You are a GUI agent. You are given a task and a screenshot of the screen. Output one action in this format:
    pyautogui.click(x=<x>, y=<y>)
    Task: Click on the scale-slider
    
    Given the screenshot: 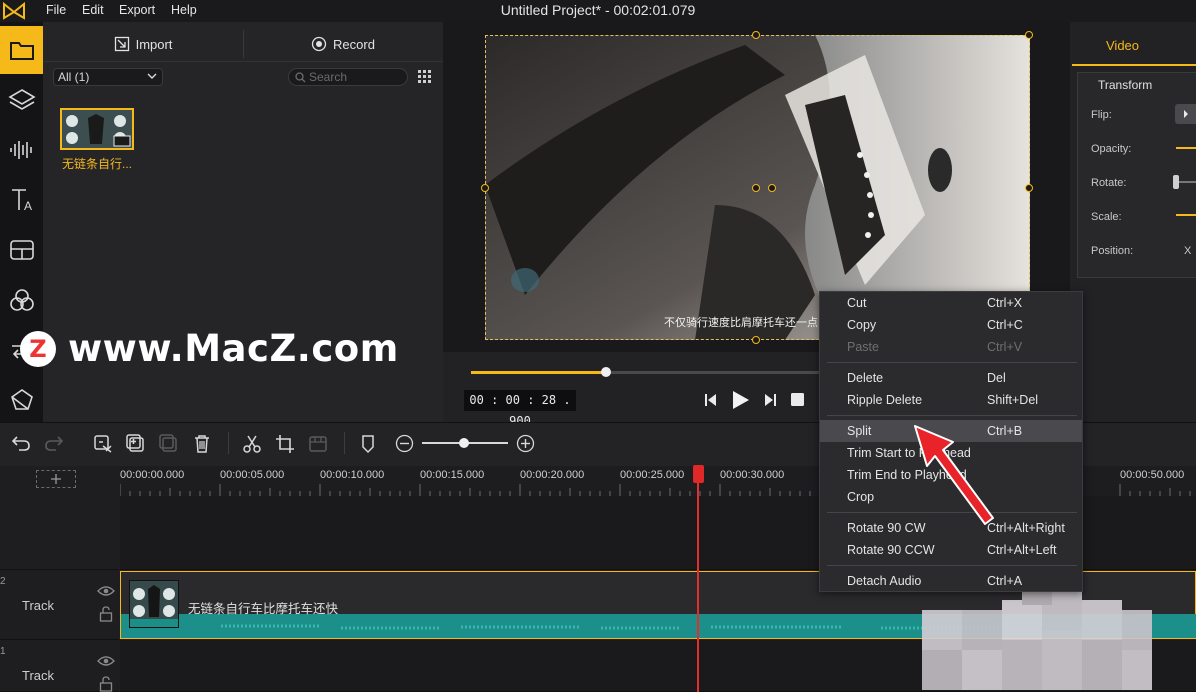 What is the action you would take?
    pyautogui.click(x=1186, y=215)
    